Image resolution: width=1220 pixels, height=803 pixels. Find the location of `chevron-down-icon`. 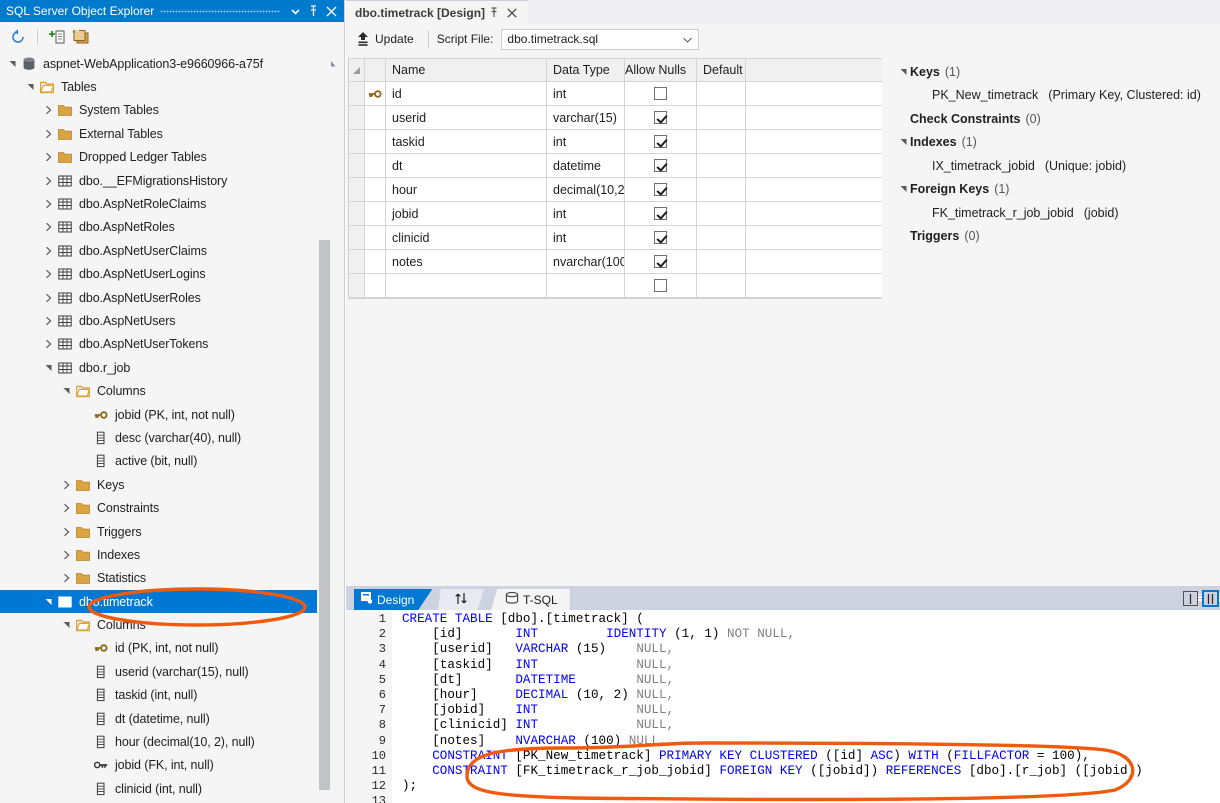

chevron-down-icon is located at coordinates (688, 40).